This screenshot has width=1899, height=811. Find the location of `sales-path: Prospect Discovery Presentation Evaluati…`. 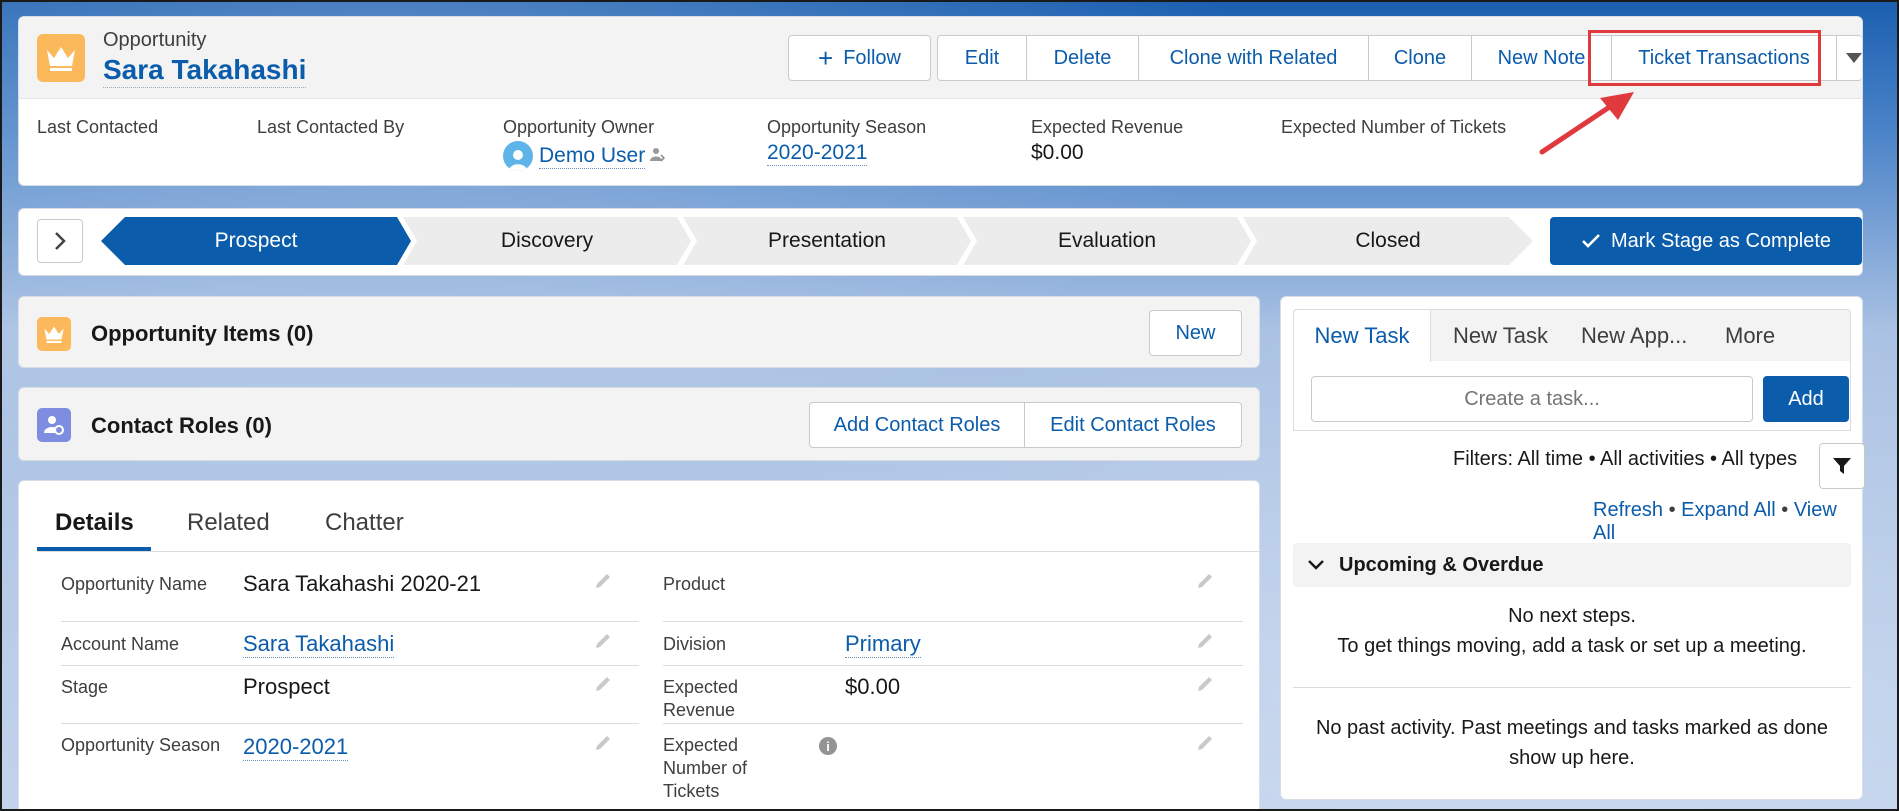

sales-path: Prospect Discovery Presentation Evaluati… is located at coordinates (940, 242).